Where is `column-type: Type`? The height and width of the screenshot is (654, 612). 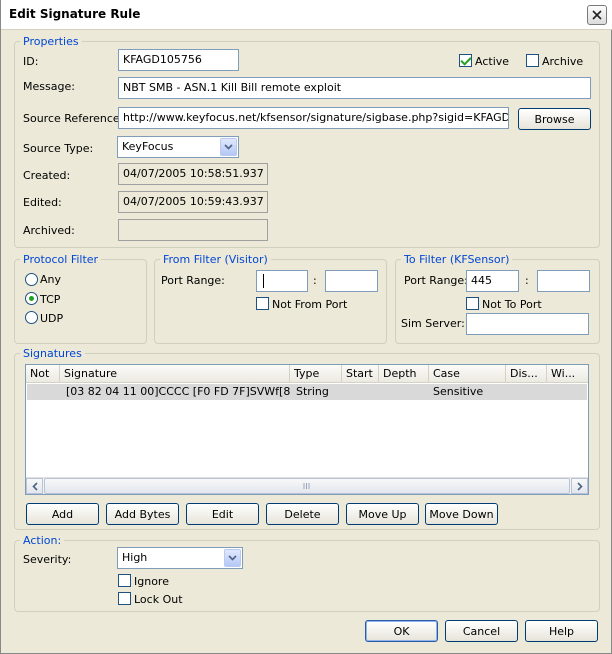 column-type: Type is located at coordinates (316, 374).